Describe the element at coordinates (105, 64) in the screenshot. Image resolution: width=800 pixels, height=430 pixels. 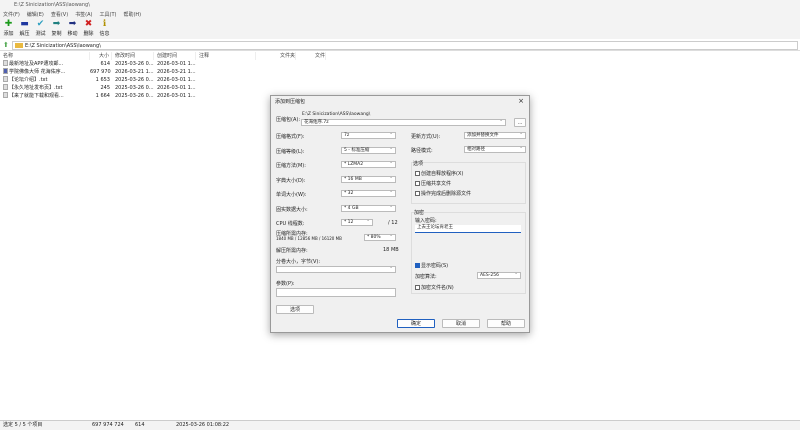
I see `file-size: 614` at that location.